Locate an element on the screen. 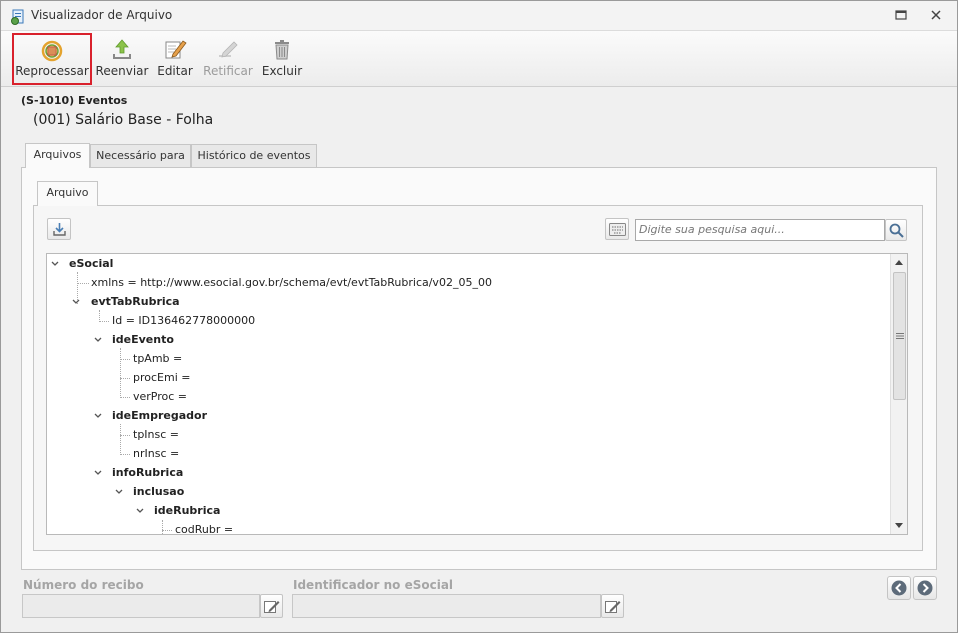 The width and height of the screenshot is (958, 633). resend-button: Reenviar is located at coordinates (122, 59).